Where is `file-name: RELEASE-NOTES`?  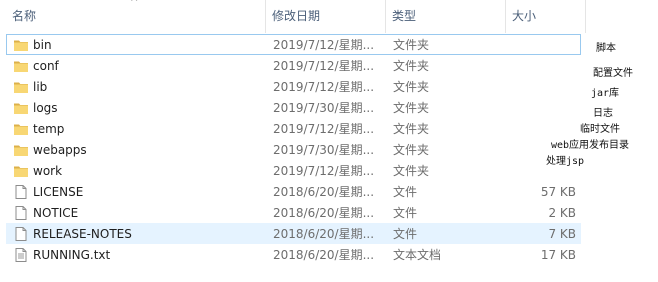
file-name: RELEASE-NOTES is located at coordinates (82, 234).